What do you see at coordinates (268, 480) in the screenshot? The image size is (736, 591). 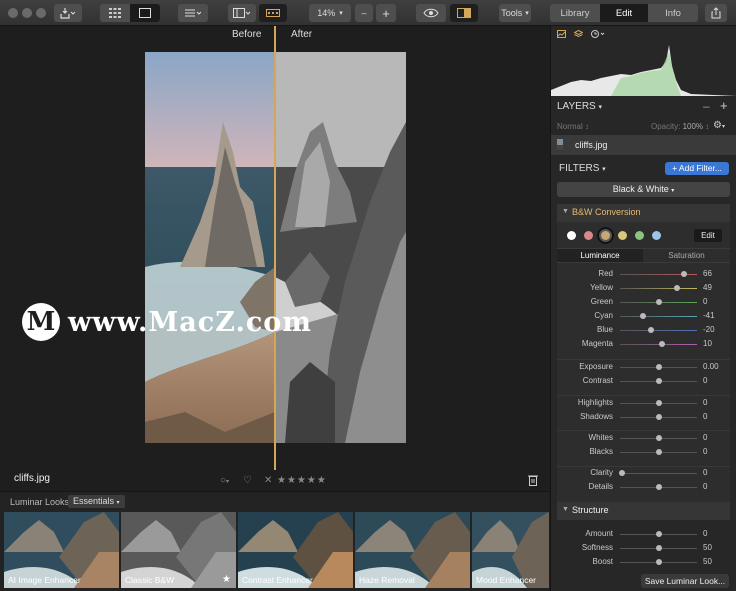 I see `reject-icon: ✕` at bounding box center [268, 480].